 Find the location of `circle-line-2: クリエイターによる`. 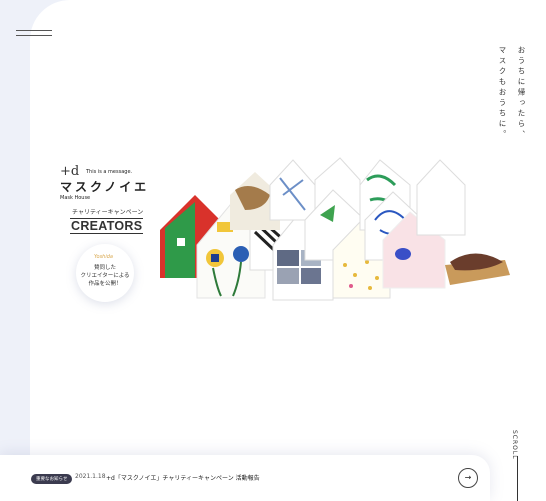

circle-line-2: クリエイターによる is located at coordinates (105, 276).